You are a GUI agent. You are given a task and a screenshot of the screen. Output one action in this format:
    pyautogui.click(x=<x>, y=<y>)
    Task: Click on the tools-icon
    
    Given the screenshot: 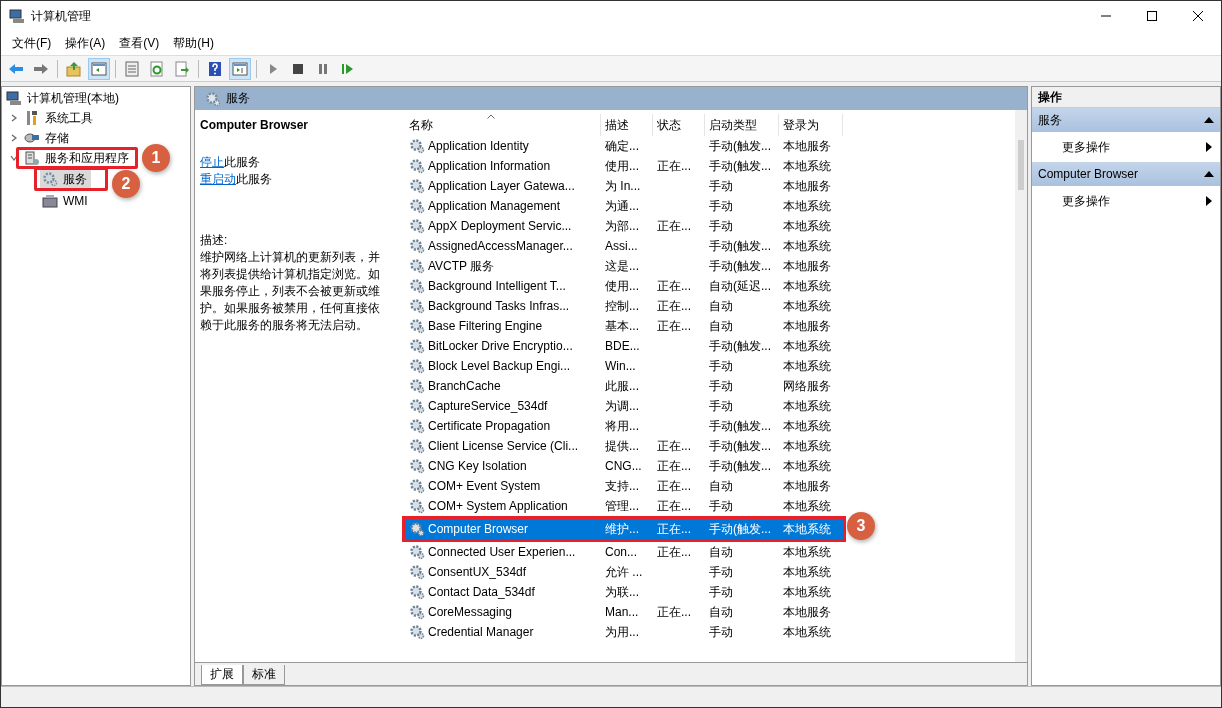 What is the action you would take?
    pyautogui.click(x=32, y=118)
    